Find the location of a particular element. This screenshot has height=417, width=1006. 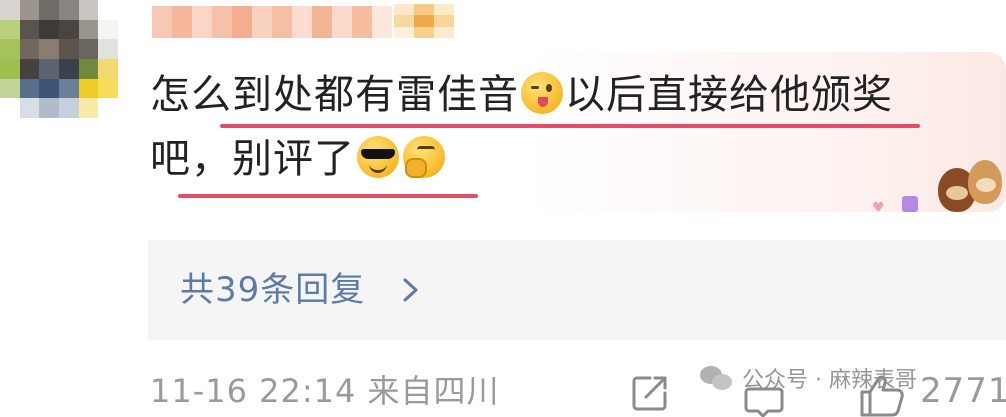

gift-icon is located at coordinates (910, 204).